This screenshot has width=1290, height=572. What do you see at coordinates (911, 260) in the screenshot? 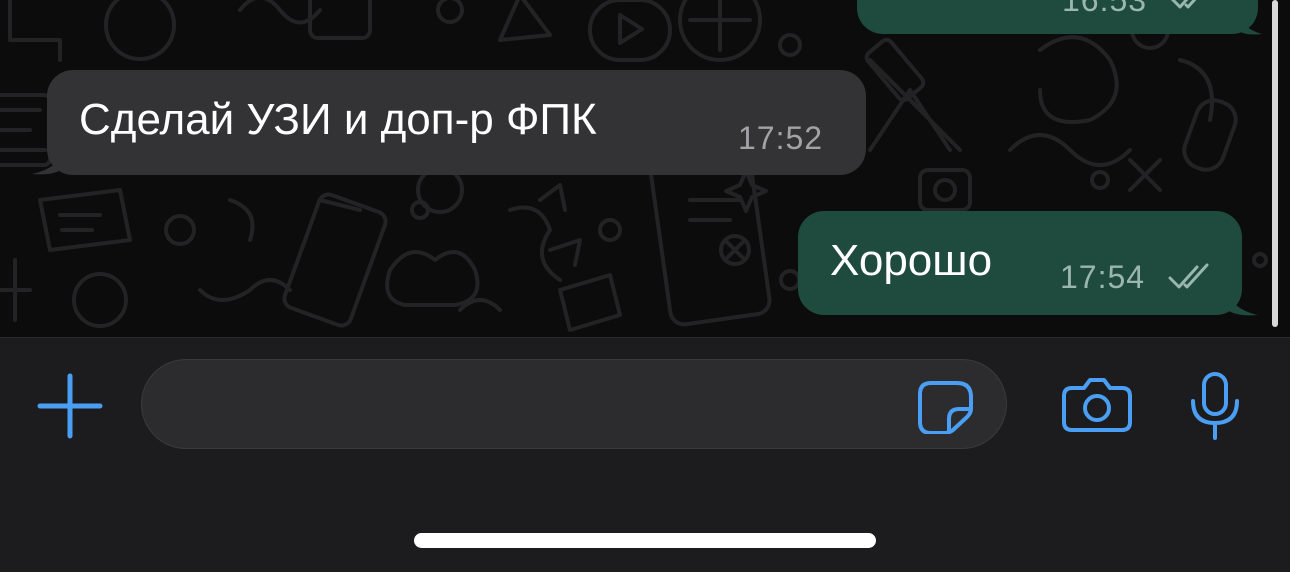
I see `message-text: Хорошо` at bounding box center [911, 260].